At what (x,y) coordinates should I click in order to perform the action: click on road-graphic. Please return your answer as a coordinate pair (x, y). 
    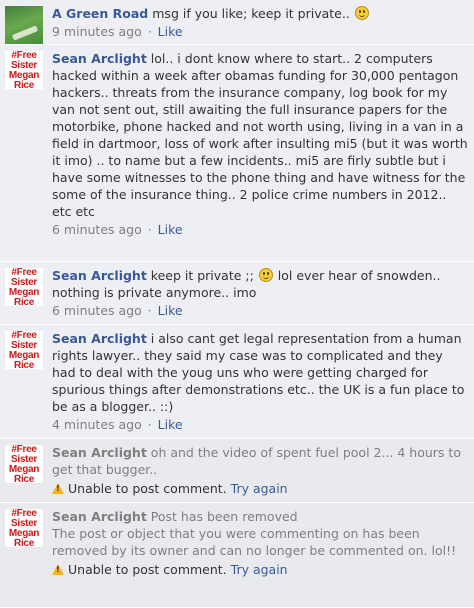
    Looking at the image, I should click on (25, 33).